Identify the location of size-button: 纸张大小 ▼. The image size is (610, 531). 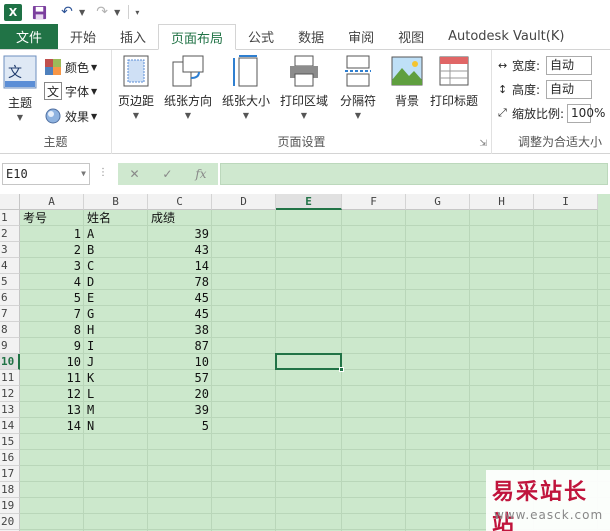
(246, 87).